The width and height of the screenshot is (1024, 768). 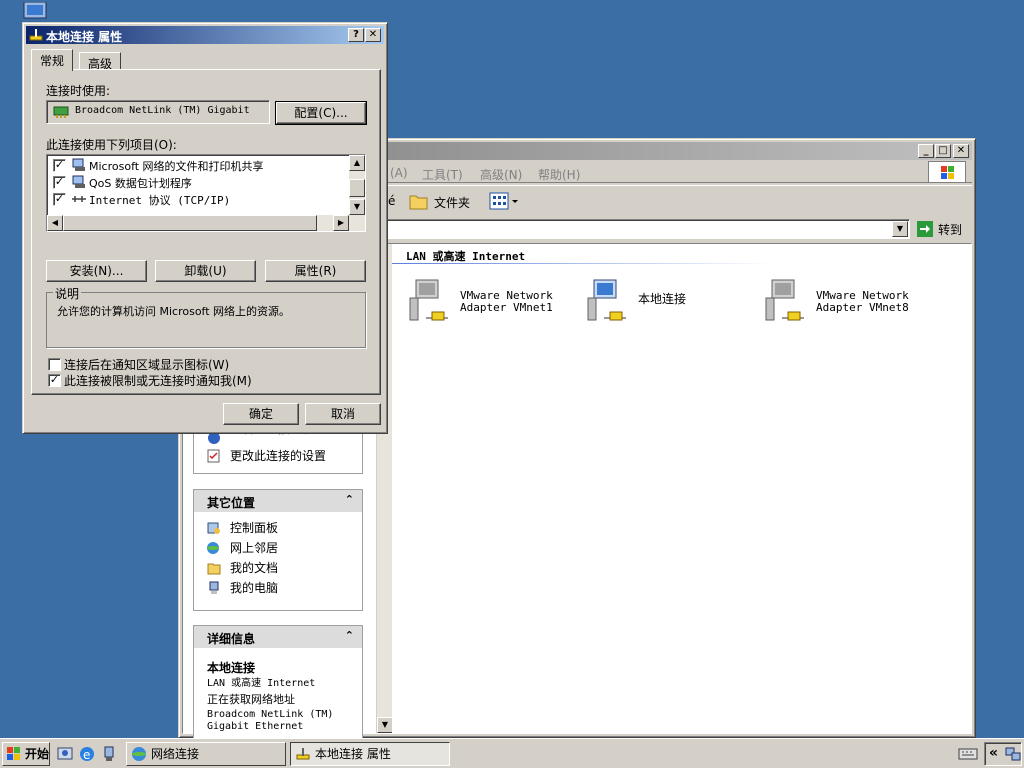 I want to click on tab-general: 常规, so click(x=52, y=60).